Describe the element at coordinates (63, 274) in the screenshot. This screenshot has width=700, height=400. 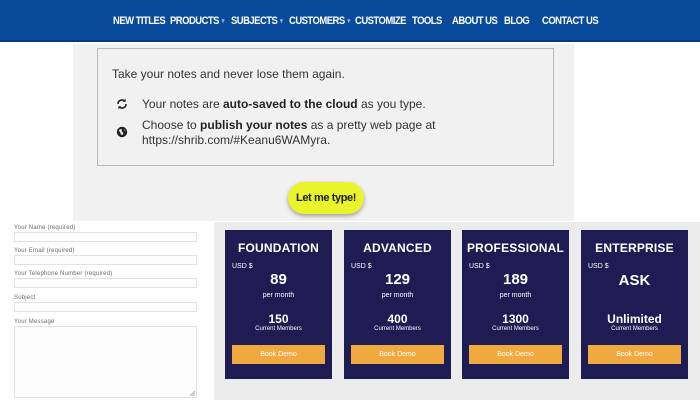
I see `phone-label: Your Telephone Number (required)` at that location.